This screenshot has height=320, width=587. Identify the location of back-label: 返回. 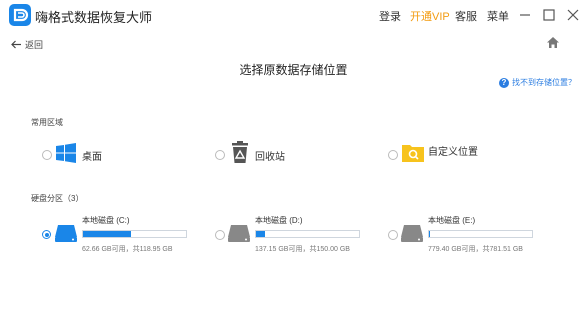
(34, 45).